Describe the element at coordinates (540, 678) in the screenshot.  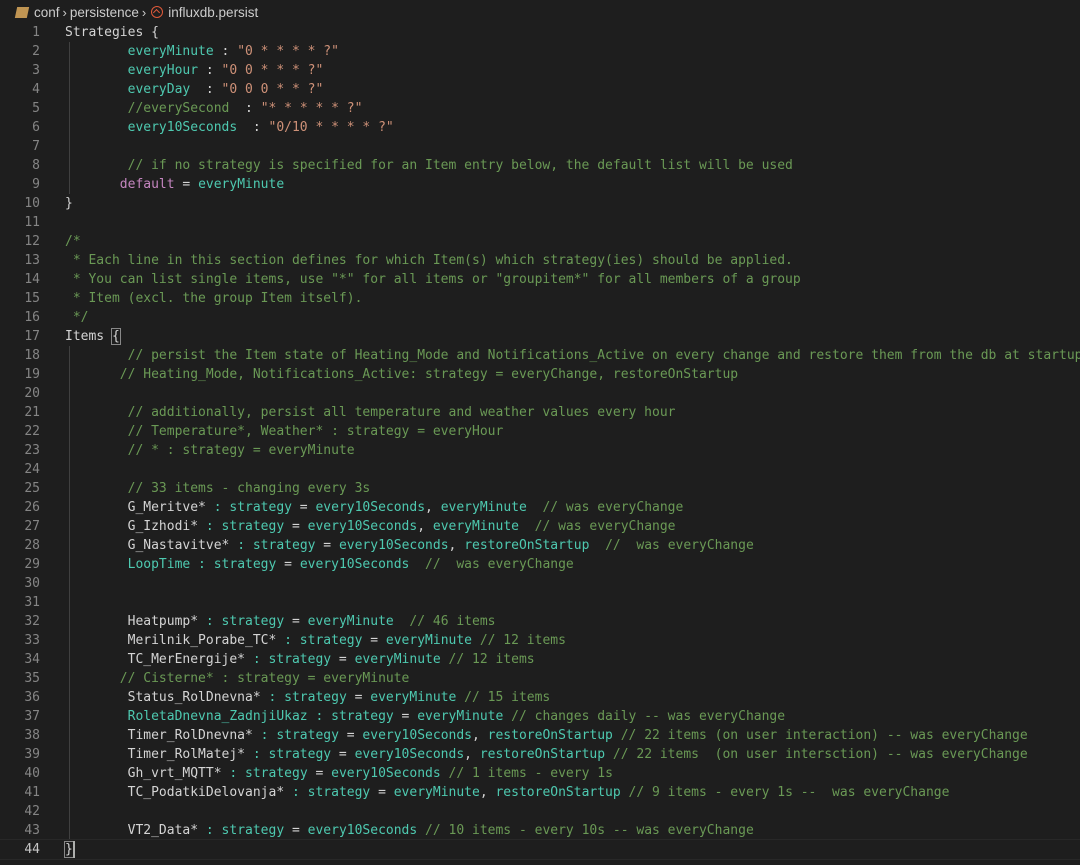
I see `code-line: 35 // Cisterne* : strategy = everyMinute` at that location.